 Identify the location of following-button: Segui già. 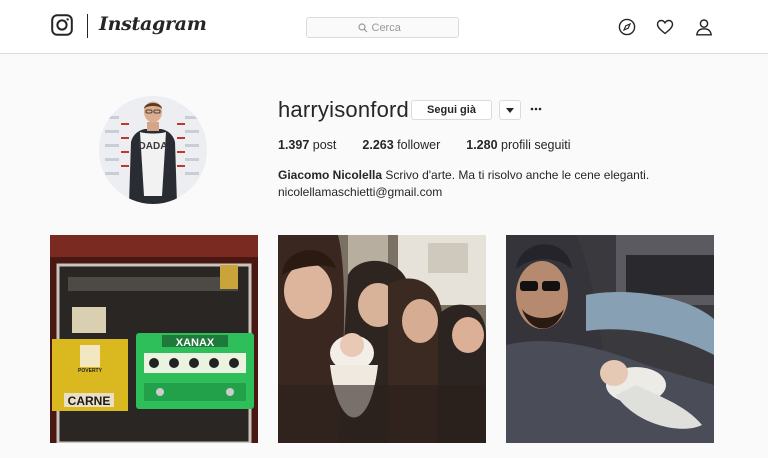
(451, 110).